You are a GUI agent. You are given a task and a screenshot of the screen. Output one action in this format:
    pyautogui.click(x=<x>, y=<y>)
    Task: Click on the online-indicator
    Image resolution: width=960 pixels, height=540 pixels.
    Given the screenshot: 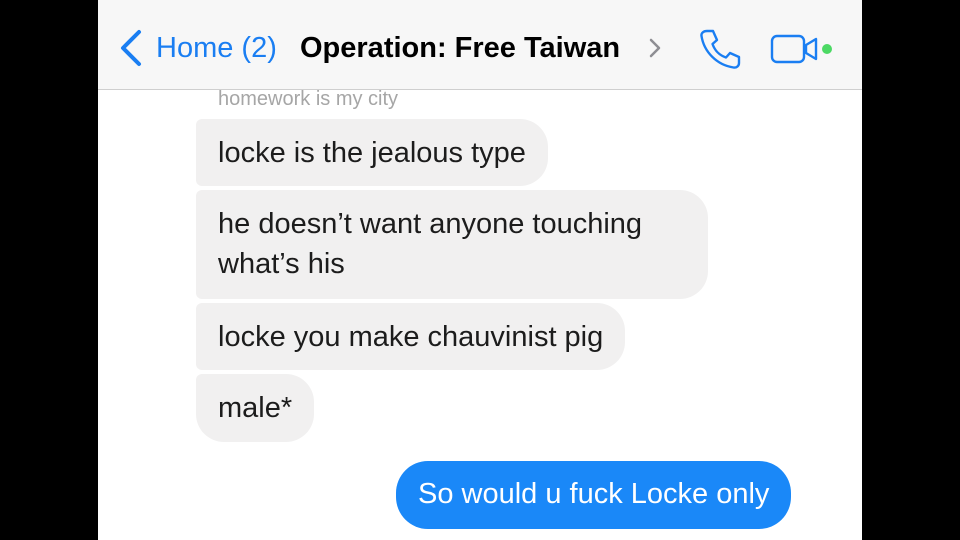 What is the action you would take?
    pyautogui.click(x=827, y=49)
    